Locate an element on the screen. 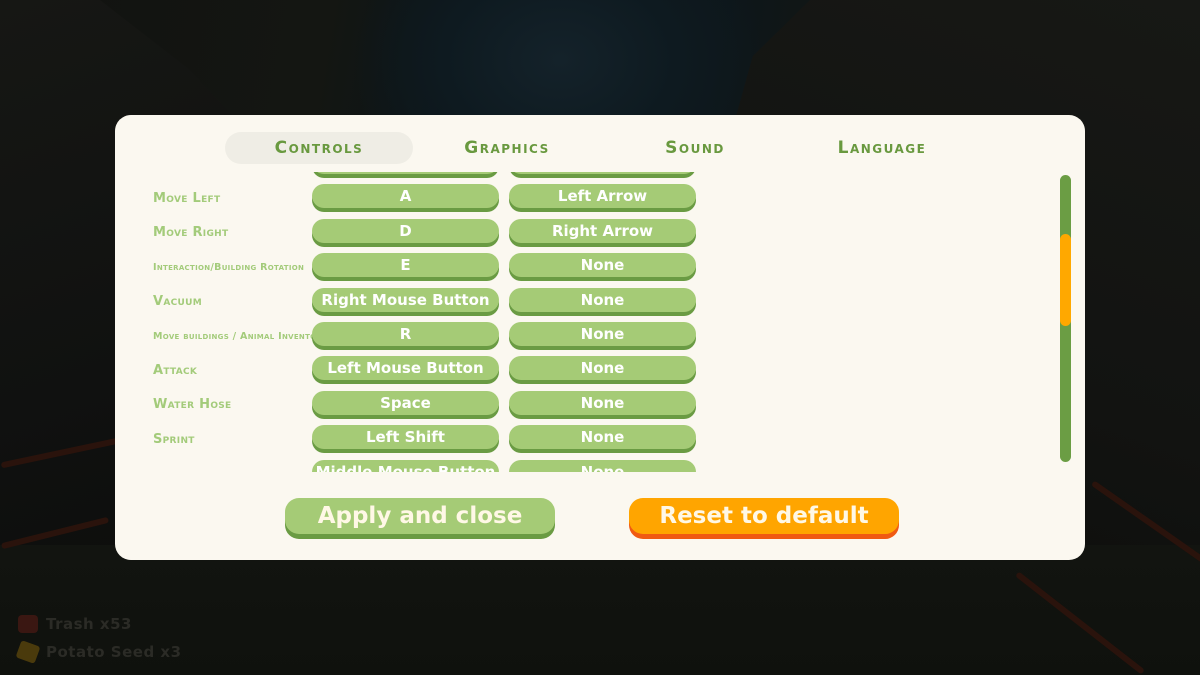 Image resolution: width=1200 pixels, height=675 pixels. scrollbar-track is located at coordinates (1065, 318).